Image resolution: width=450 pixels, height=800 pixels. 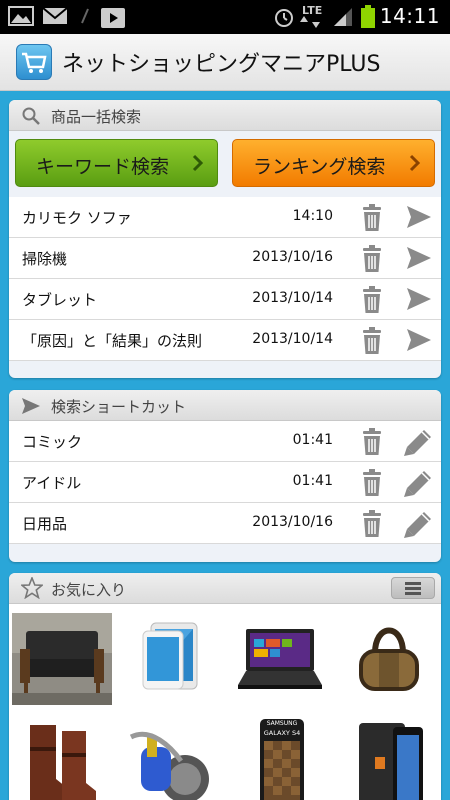 I want to click on favorite-item-laptop, so click(x=280, y=659).